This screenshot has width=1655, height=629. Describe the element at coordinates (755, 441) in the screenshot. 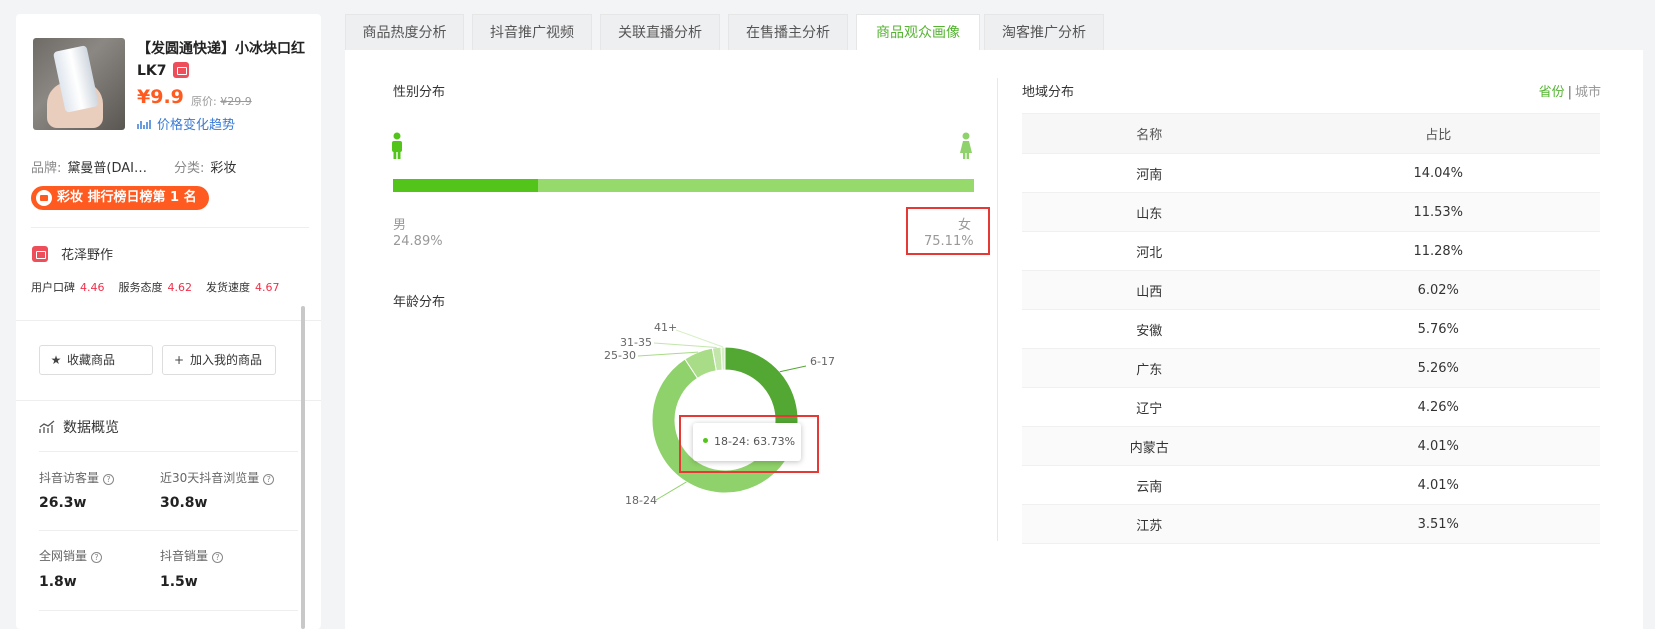

I see `age-tooltip-text: 18-24: 63.73%` at that location.